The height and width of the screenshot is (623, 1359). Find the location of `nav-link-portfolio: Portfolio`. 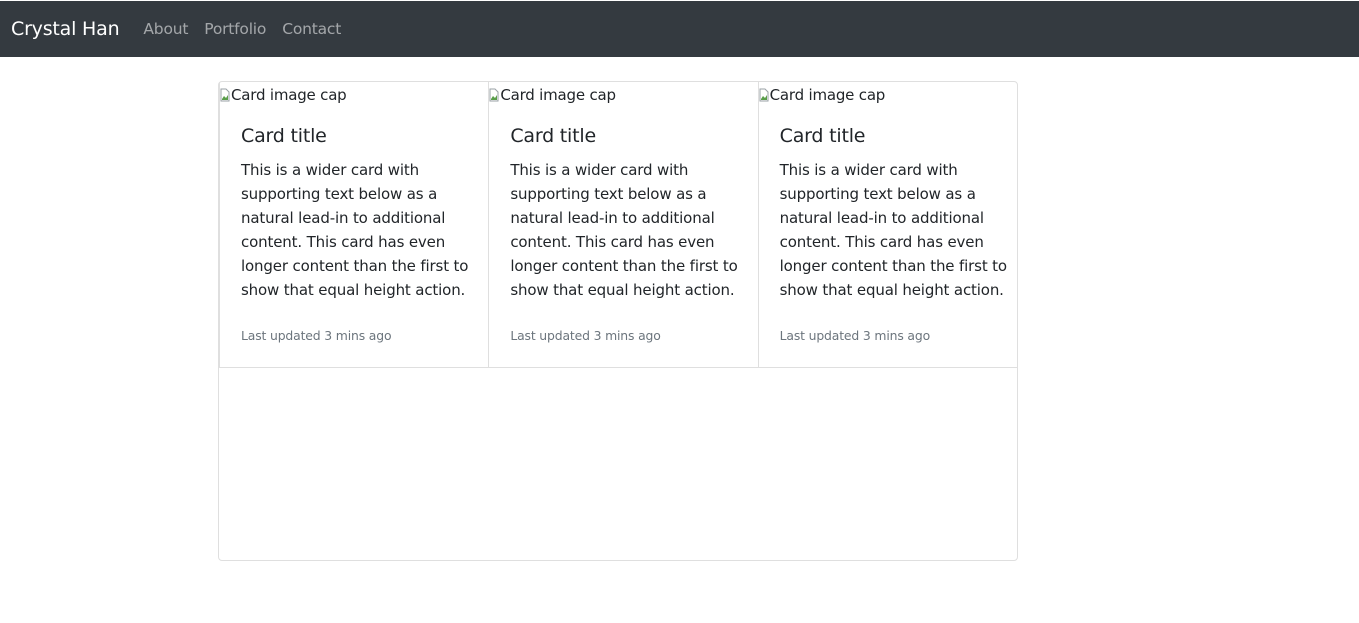

nav-link-portfolio: Portfolio is located at coordinates (235, 29).